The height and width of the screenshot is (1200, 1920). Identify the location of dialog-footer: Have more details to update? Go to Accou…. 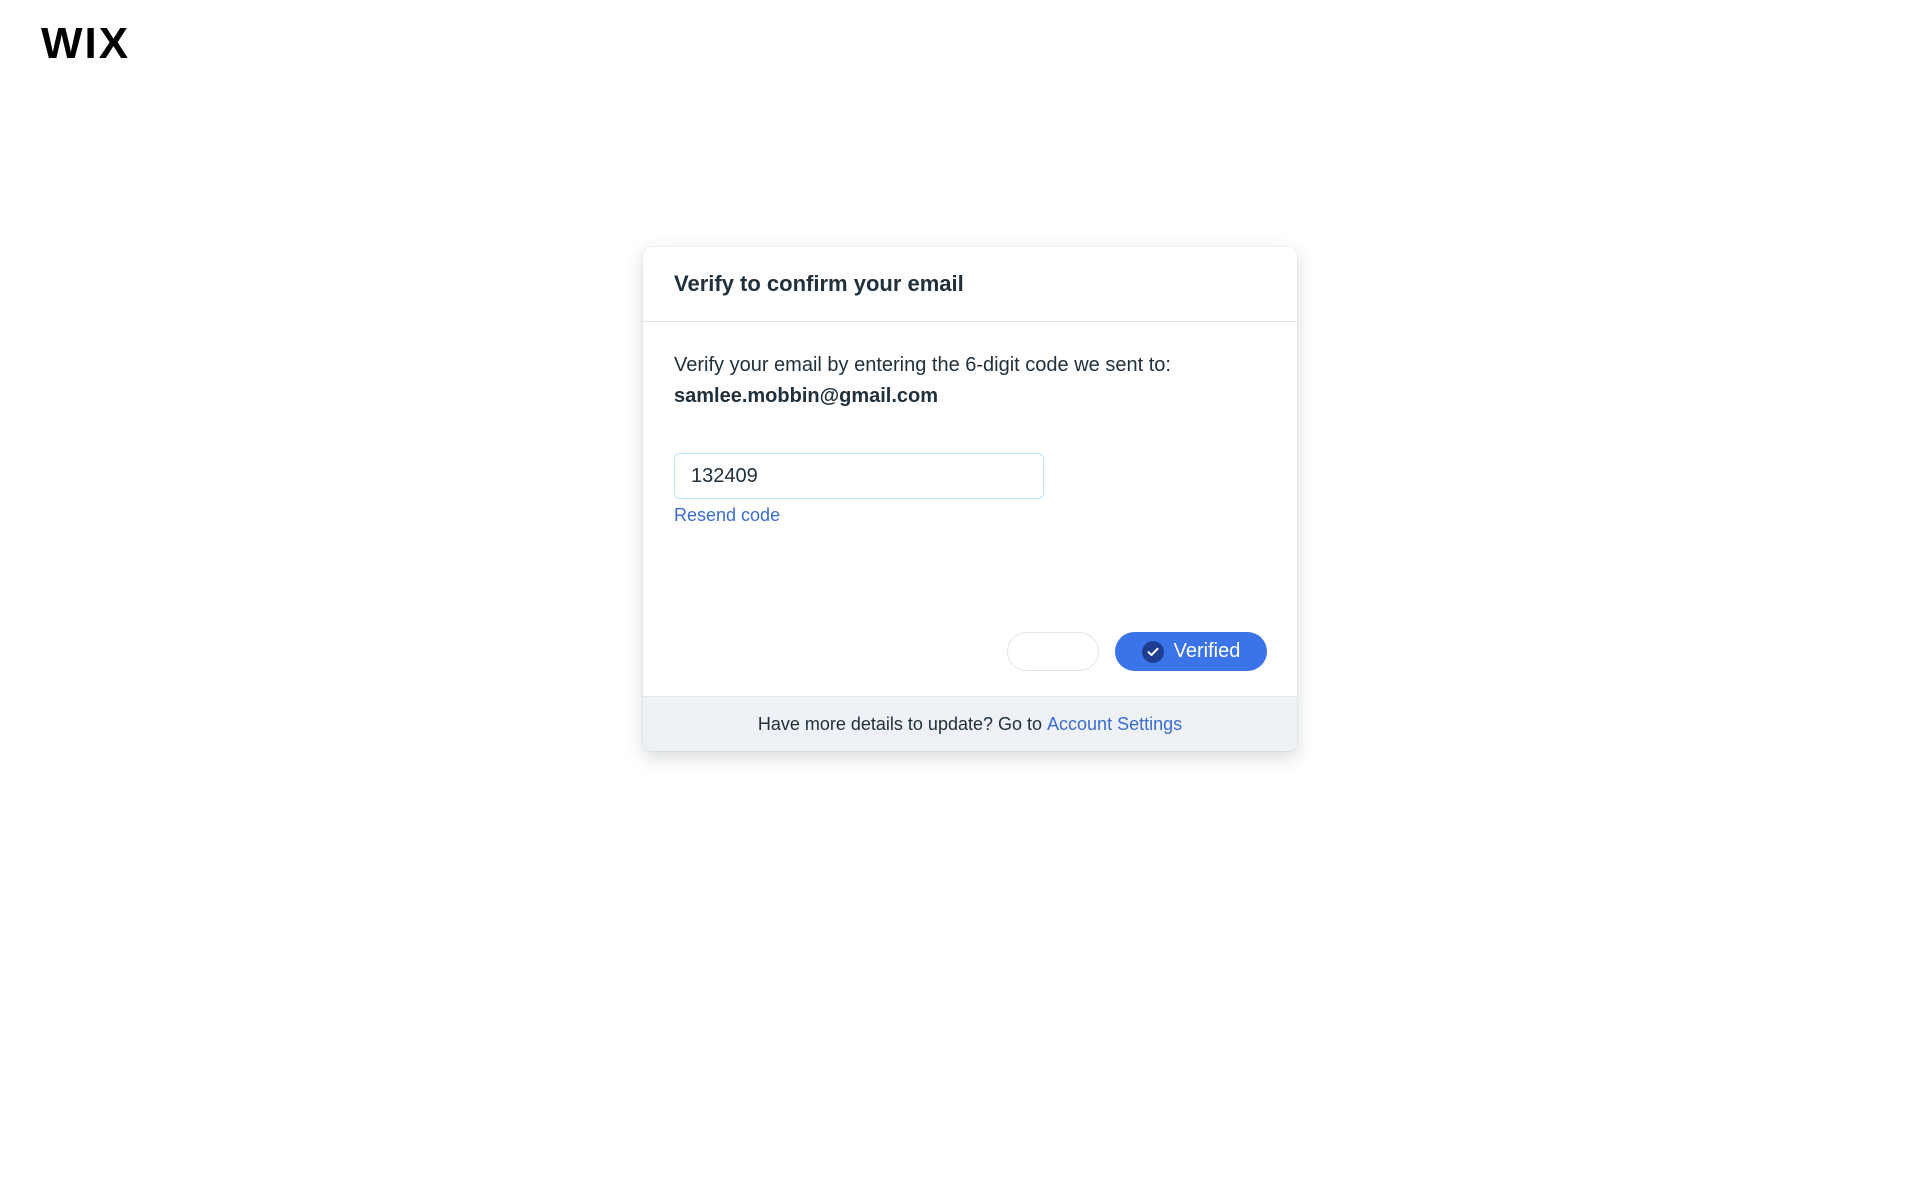
(970, 723).